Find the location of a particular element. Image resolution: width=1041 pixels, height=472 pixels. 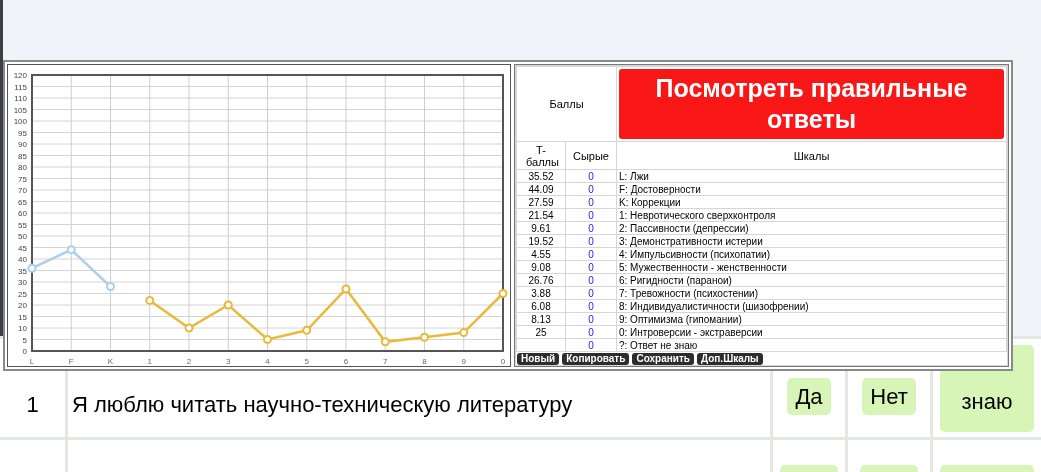

action-button: Новый is located at coordinates (538, 359).